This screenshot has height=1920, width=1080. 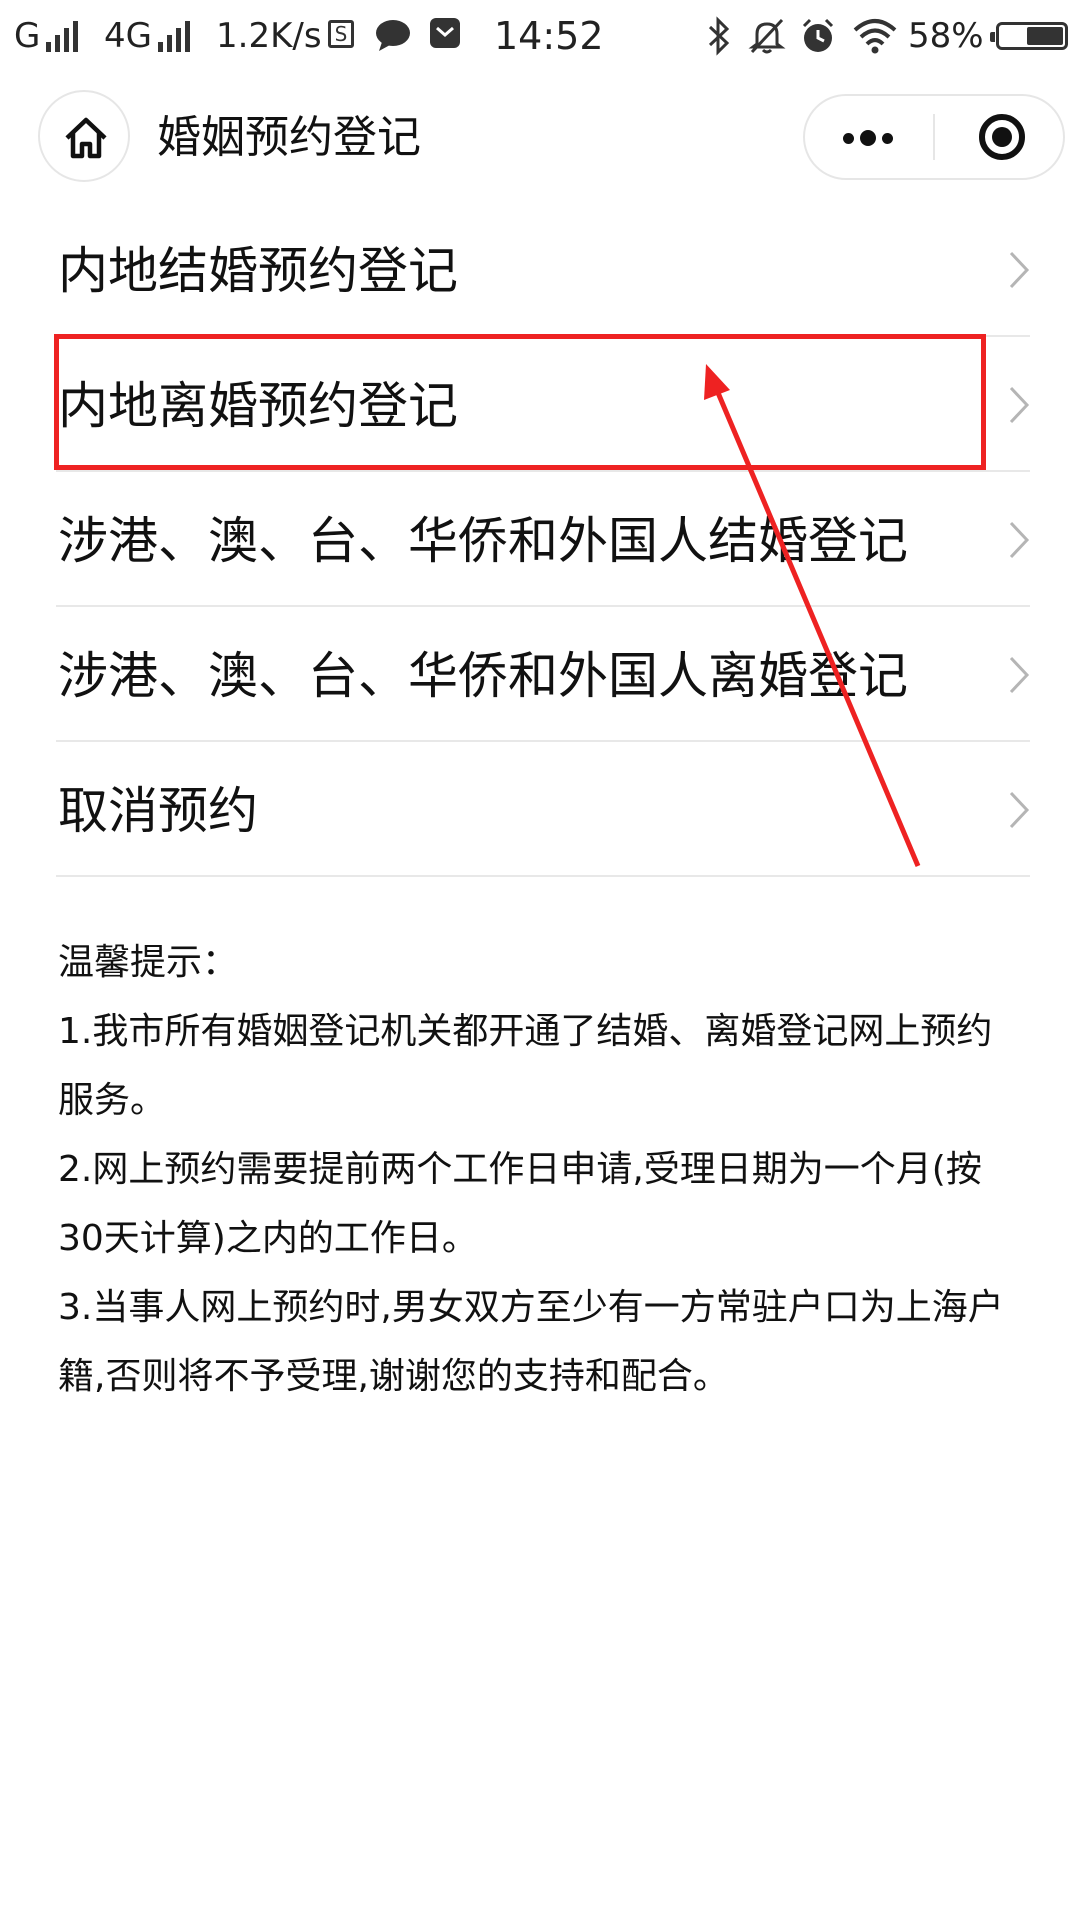 I want to click on alarm-icon, so click(x=818, y=35).